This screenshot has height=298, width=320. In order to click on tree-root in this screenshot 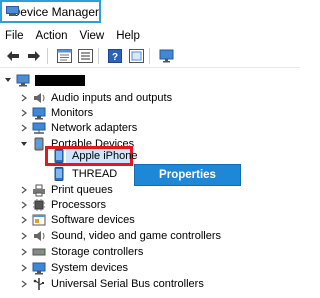, I will do `click(44, 80)`.